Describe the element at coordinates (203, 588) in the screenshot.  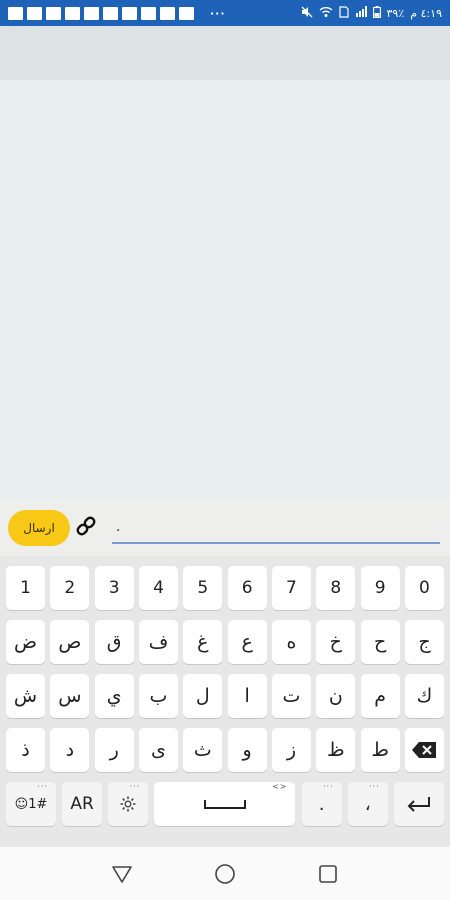
I see `key-number_row-4: 5` at that location.